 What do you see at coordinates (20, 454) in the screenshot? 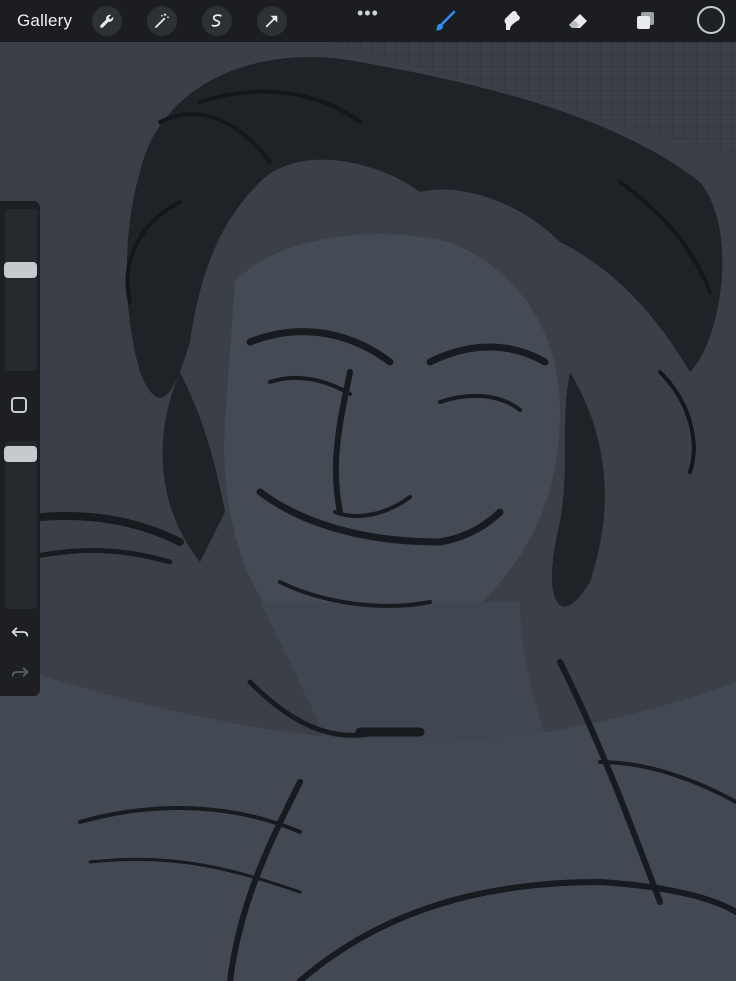
I see `opacity-handle` at bounding box center [20, 454].